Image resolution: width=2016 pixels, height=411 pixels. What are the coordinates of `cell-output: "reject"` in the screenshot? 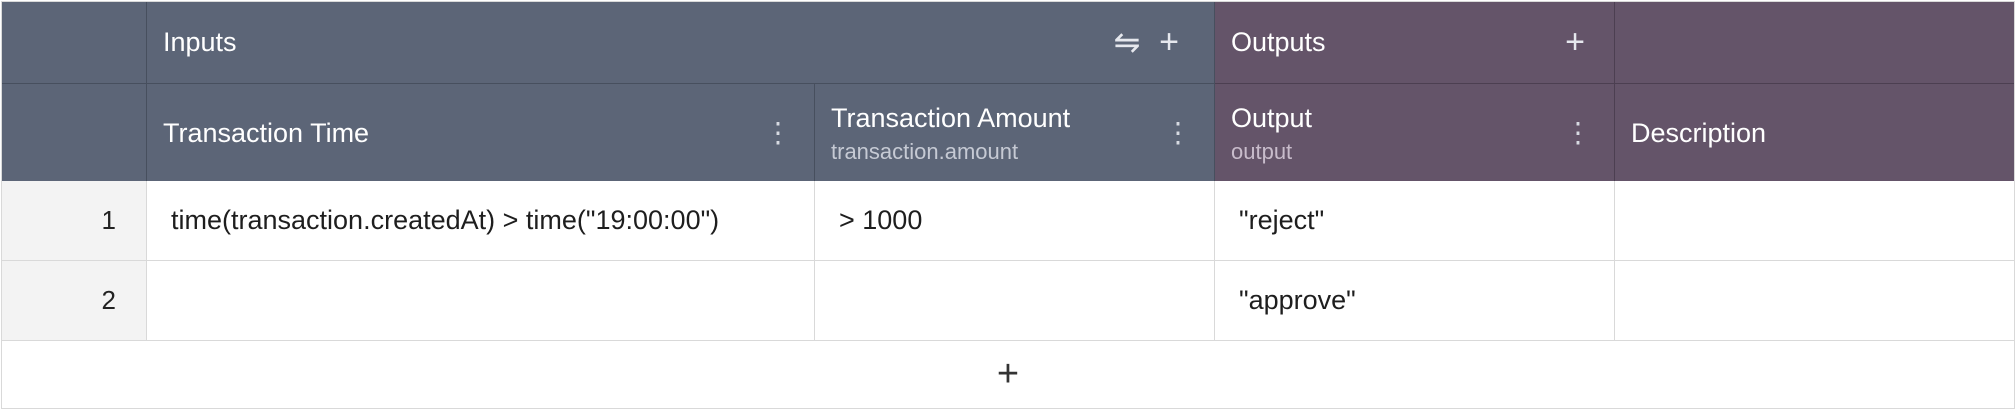 It's located at (1415, 221).